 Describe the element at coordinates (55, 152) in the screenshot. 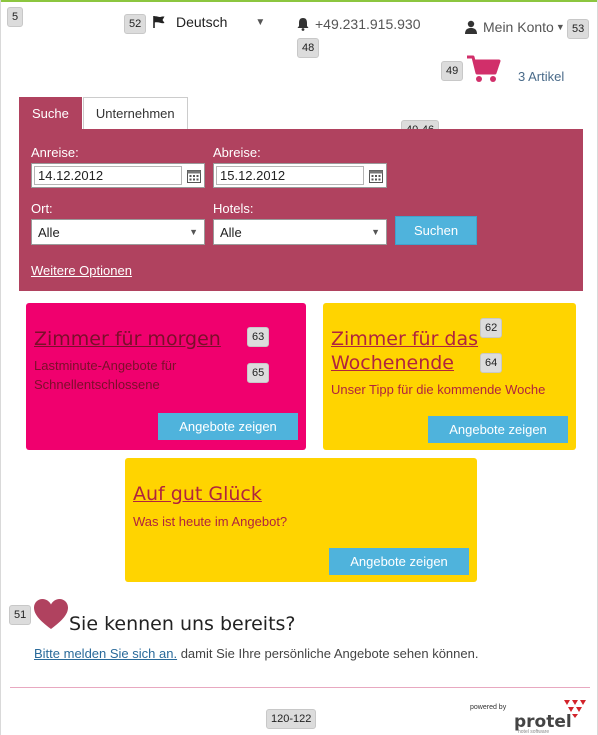

I see `arrival-label: Anreise:` at that location.